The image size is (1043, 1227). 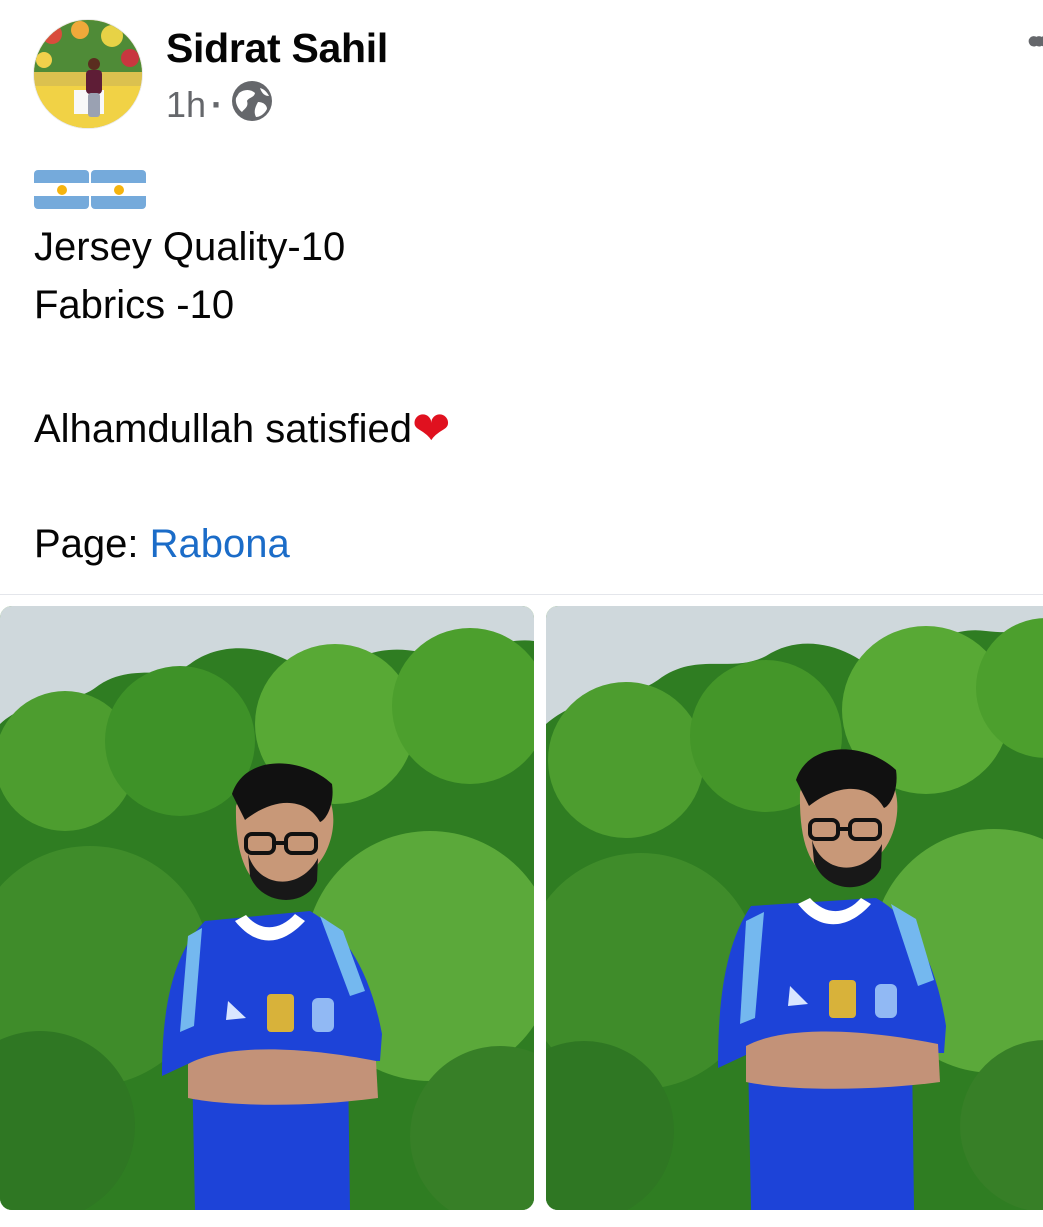 I want to click on post-meta: 1h ·, so click(x=220, y=104).